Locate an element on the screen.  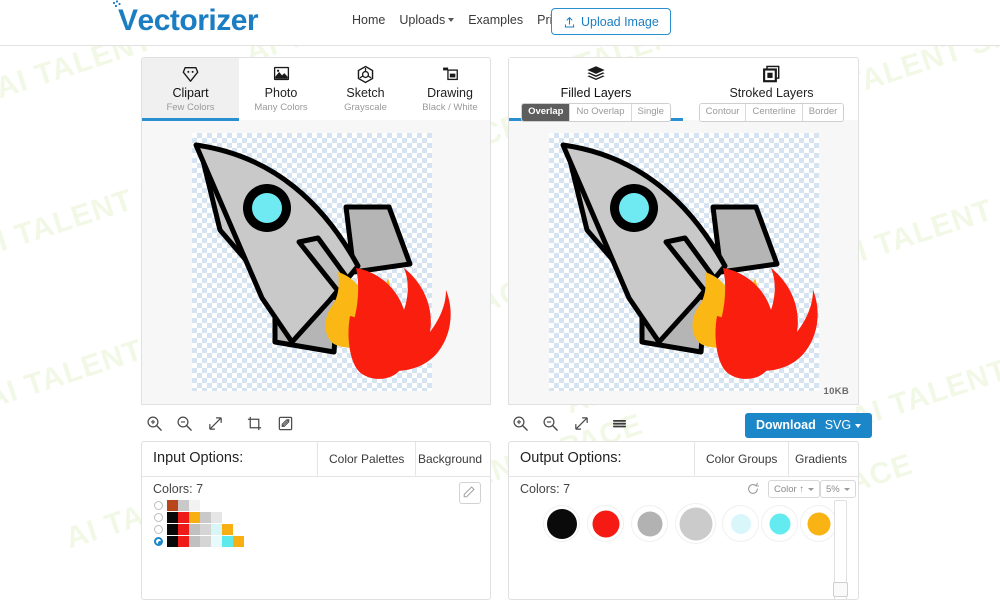
nav-label: Examples is located at coordinates (496, 19).